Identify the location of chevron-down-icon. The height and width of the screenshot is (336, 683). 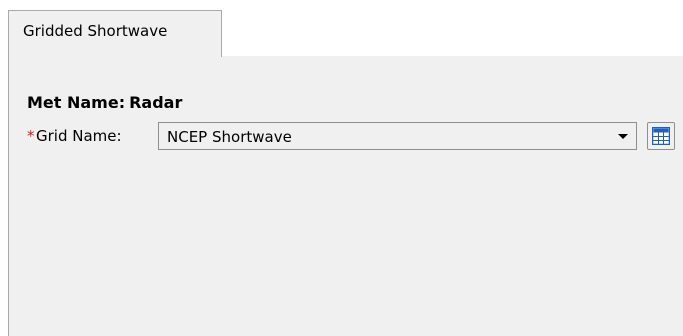
(623, 136).